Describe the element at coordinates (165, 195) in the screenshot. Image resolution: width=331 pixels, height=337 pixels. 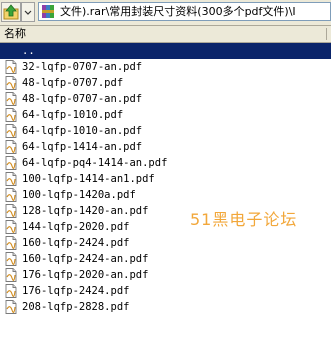
I see `file-row: 100-lqfp-1420a.pdf` at that location.